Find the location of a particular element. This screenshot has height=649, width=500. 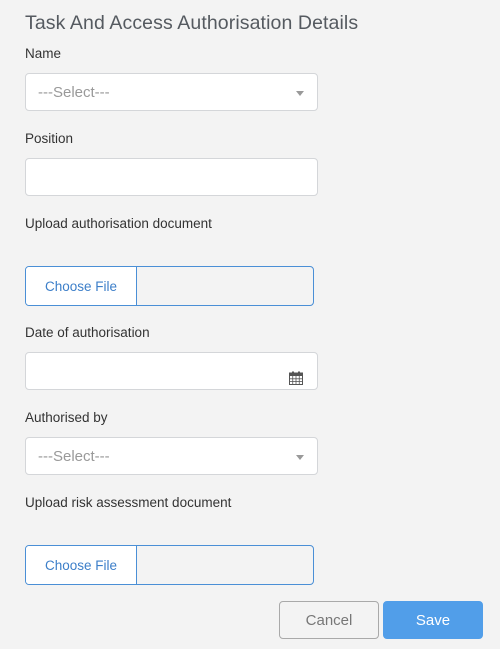

date-label: Date of authorisation is located at coordinates (87, 332).